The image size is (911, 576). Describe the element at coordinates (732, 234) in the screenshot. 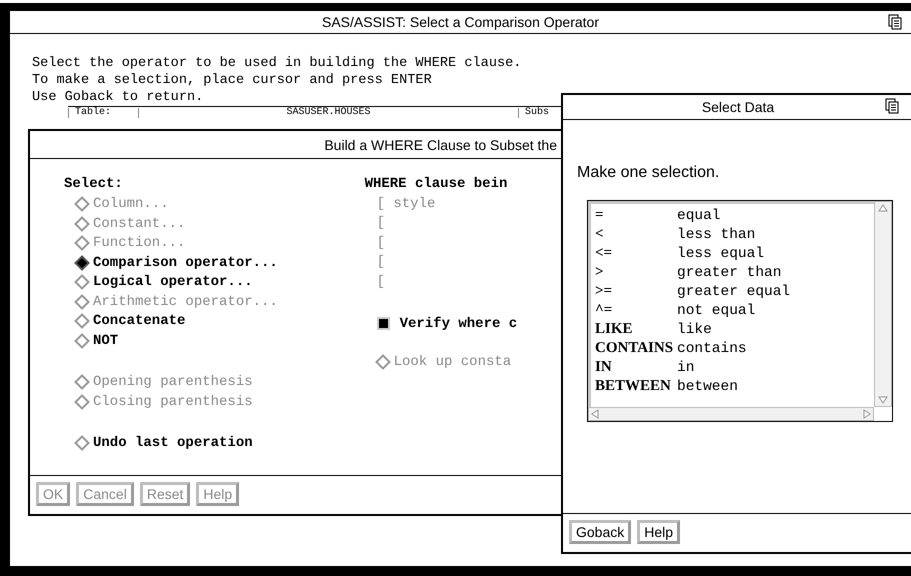

I see `list-item: < less than` at that location.